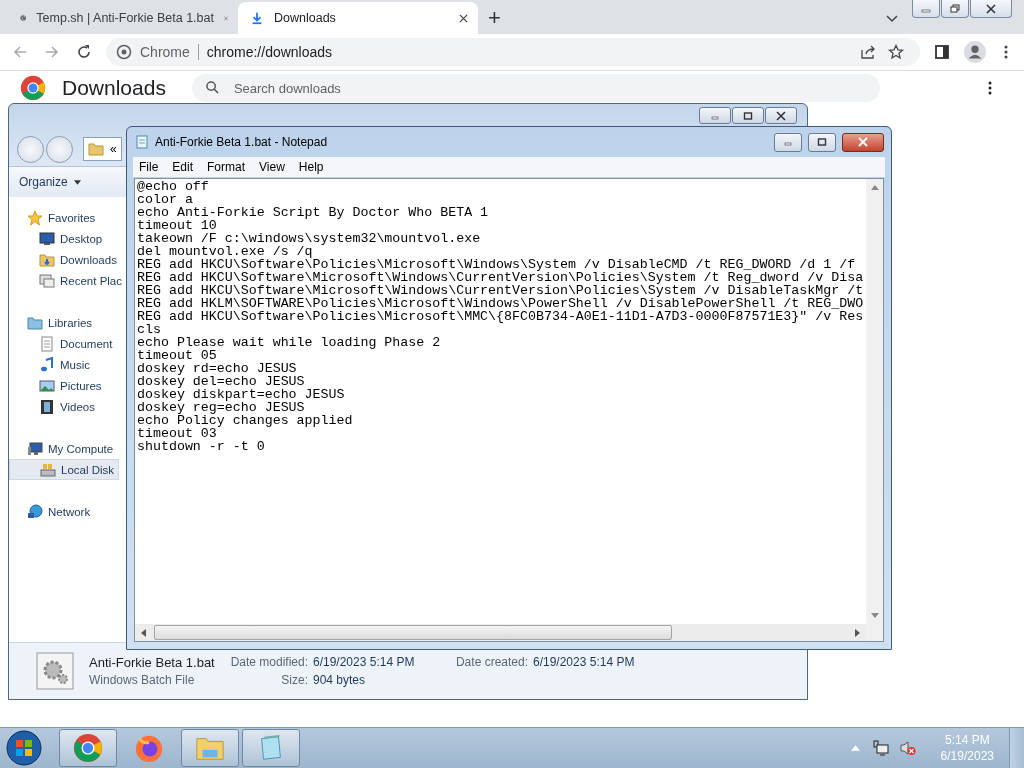 The image size is (1024, 768). What do you see at coordinates (149, 167) in the screenshot?
I see `menu-item: File` at bounding box center [149, 167].